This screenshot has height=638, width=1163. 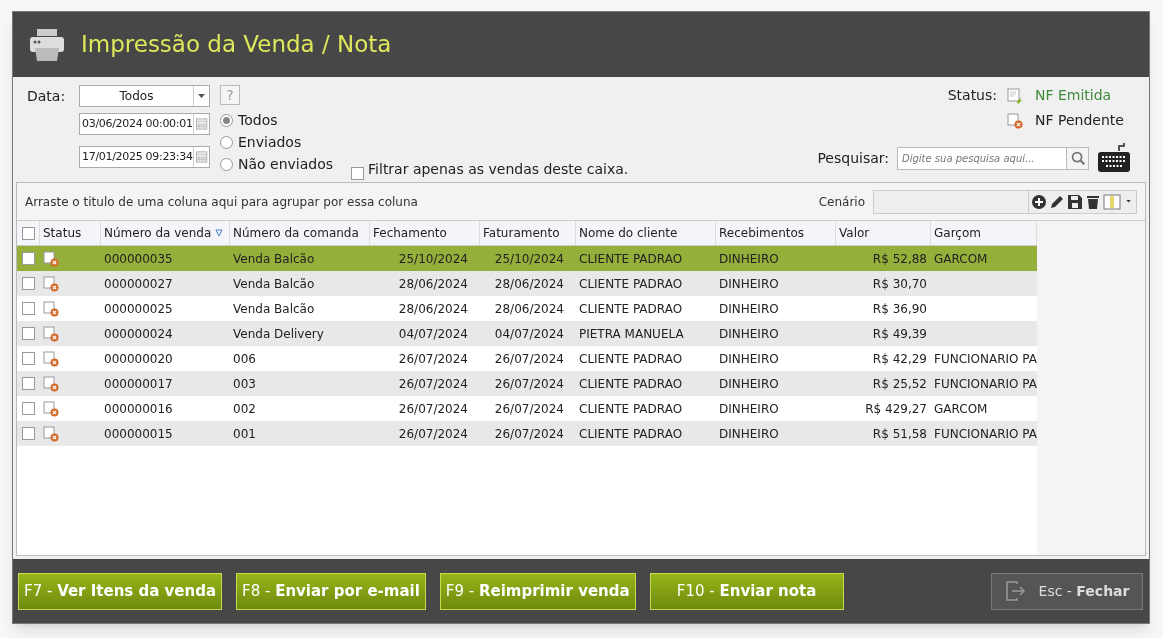 What do you see at coordinates (425, 233) in the screenshot?
I see `column-header: Fechamento` at bounding box center [425, 233].